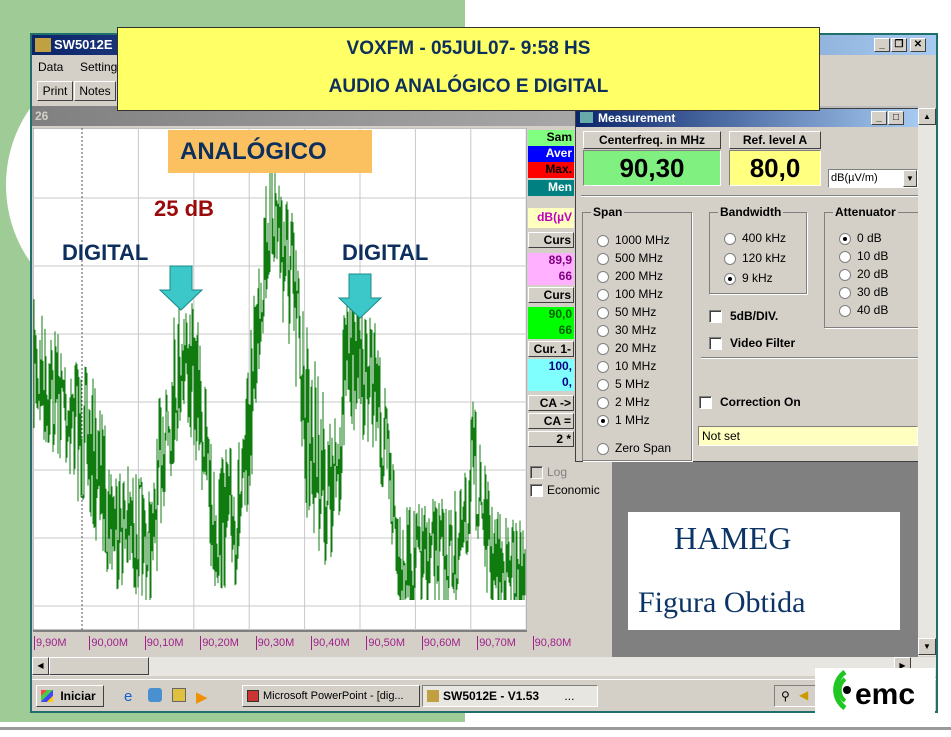  Describe the element at coordinates (608, 212) in the screenshot. I see `span-title: Span` at that location.